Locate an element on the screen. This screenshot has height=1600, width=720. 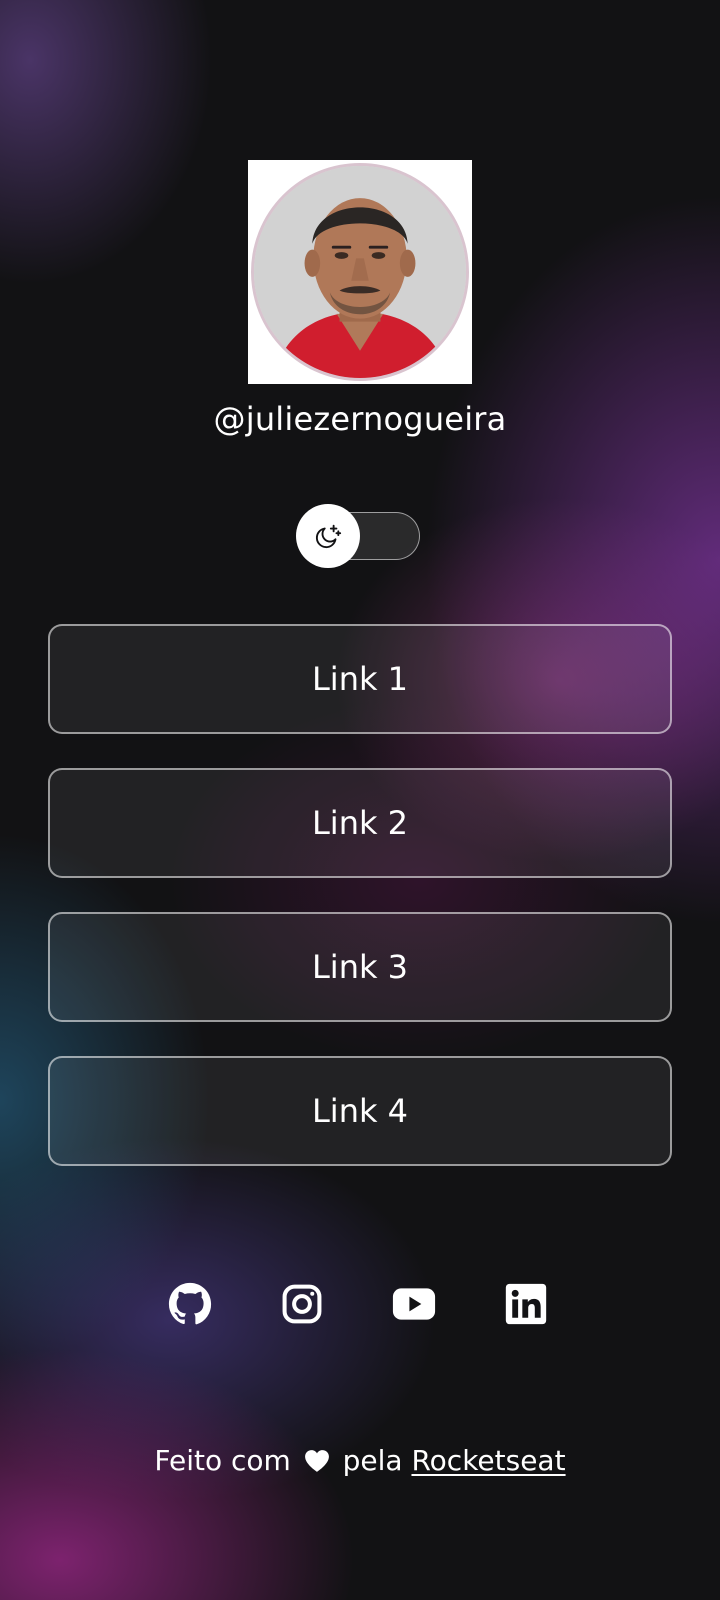
instagram-icon is located at coordinates (302, 1304).